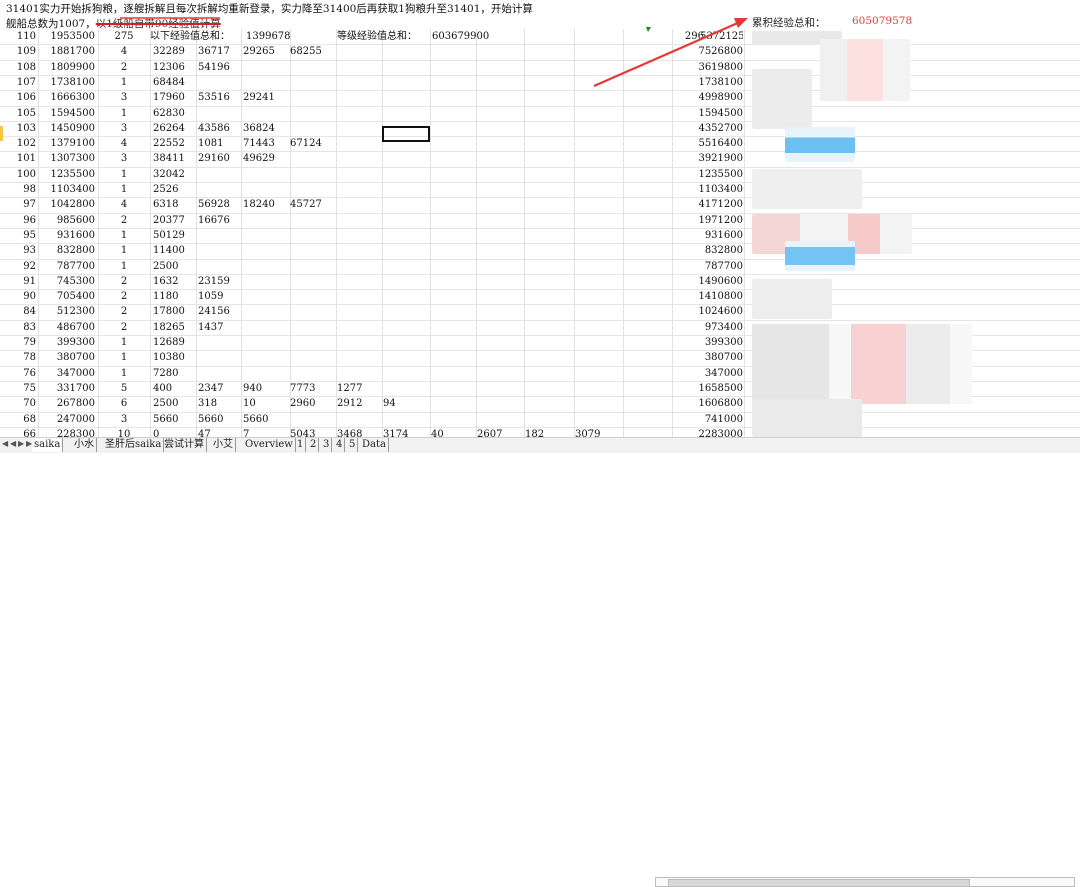 Image resolution: width=1080 pixels, height=887 pixels. Describe the element at coordinates (220, 220) in the screenshot. I see `cell-exp-value: 16676` at that location.